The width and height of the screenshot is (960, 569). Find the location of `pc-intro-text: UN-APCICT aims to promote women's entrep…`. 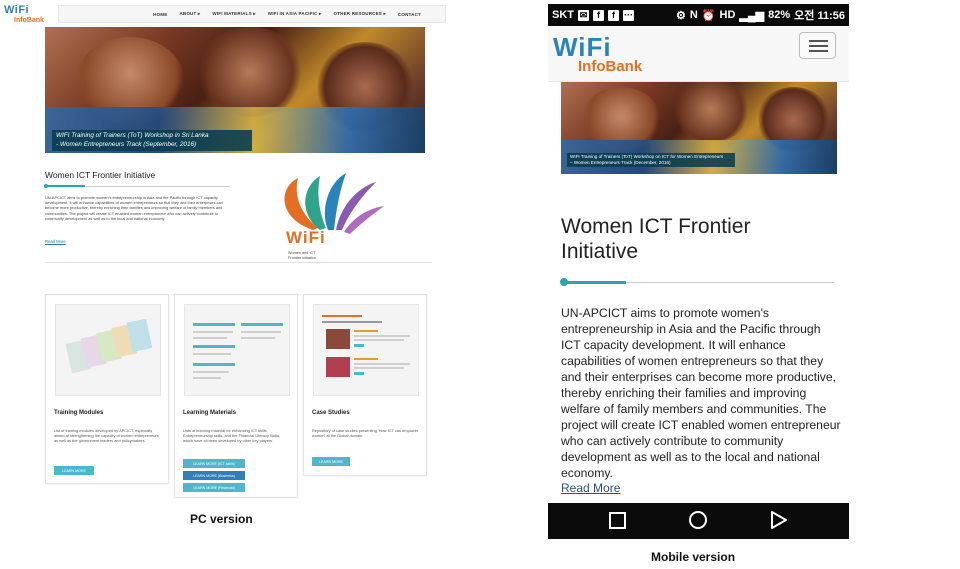

pc-intro-text: UN-APCICT aims to promote women's entrep… is located at coordinates (134, 208).